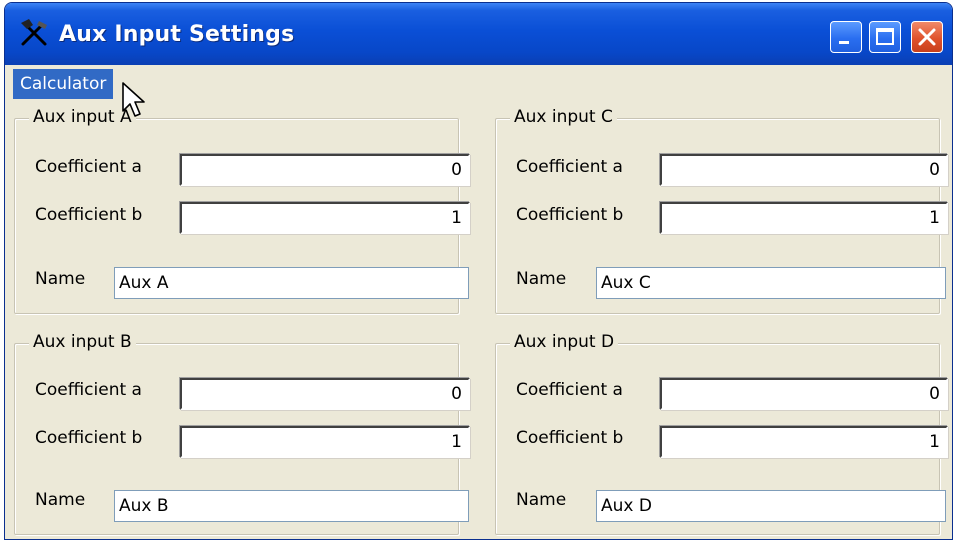  I want to click on group-legend: Aux input B, so click(82, 342).